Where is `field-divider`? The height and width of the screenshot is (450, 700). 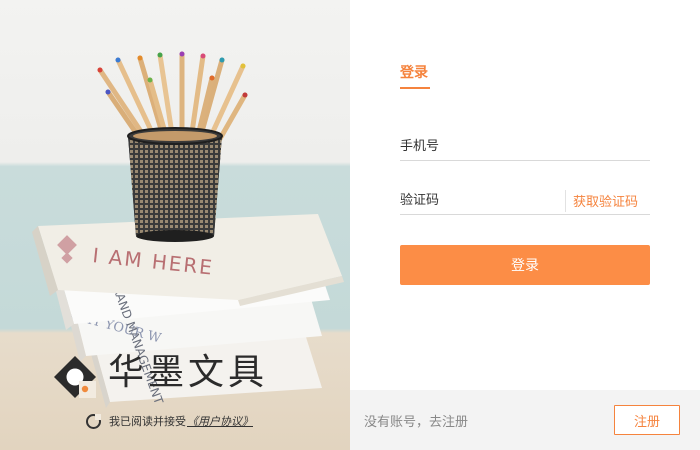 field-divider is located at coordinates (565, 200).